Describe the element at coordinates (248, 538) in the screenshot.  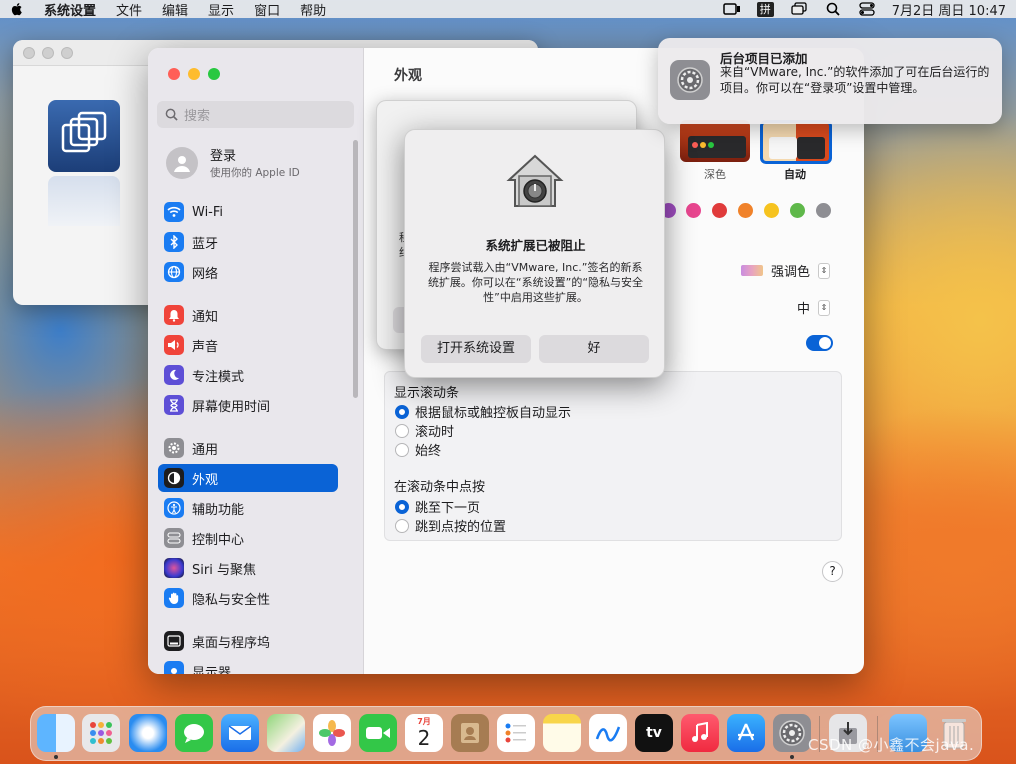
I see `sidebar-item-control-center: 控制中心` at that location.